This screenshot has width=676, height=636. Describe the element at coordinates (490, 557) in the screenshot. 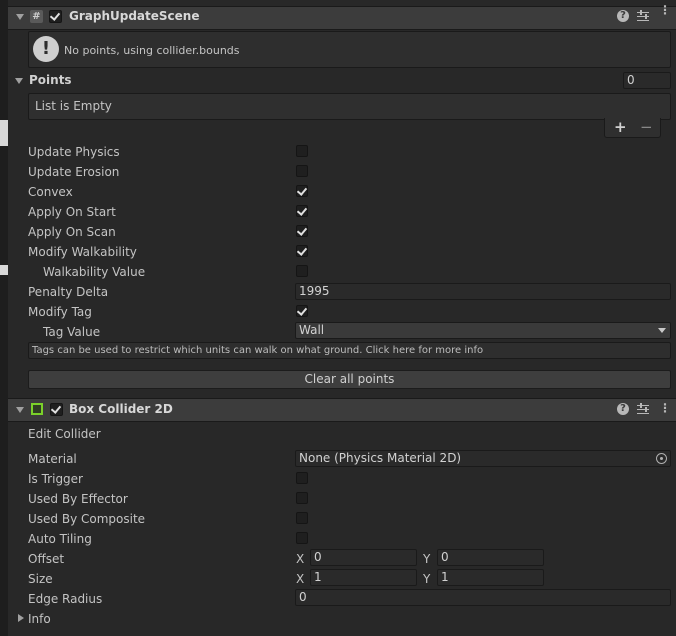

I see `offset-y-field: 0` at that location.